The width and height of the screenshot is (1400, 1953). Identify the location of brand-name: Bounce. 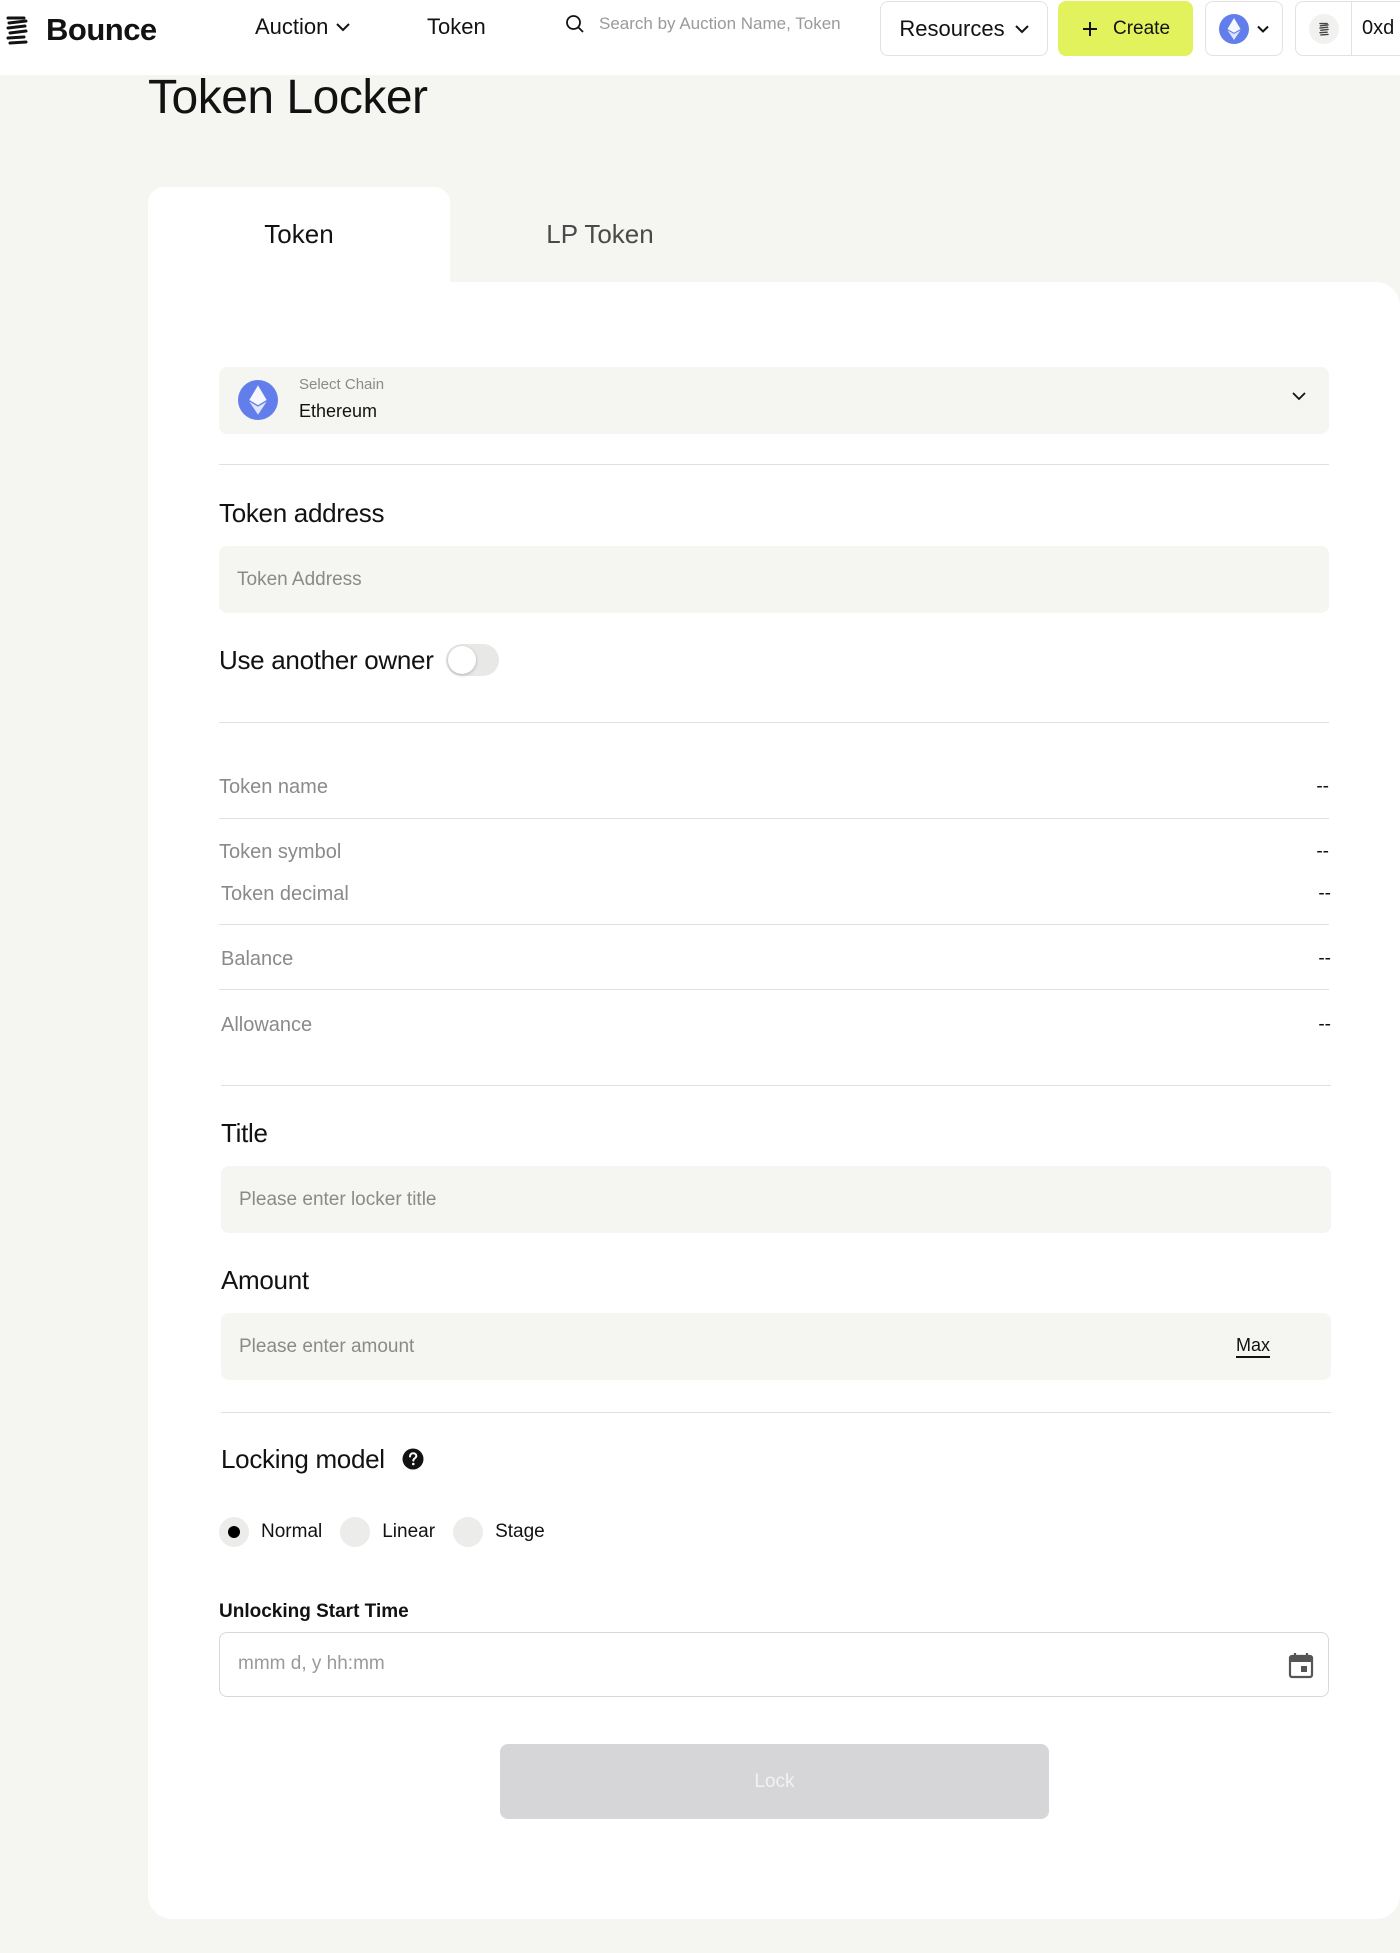
(101, 29).